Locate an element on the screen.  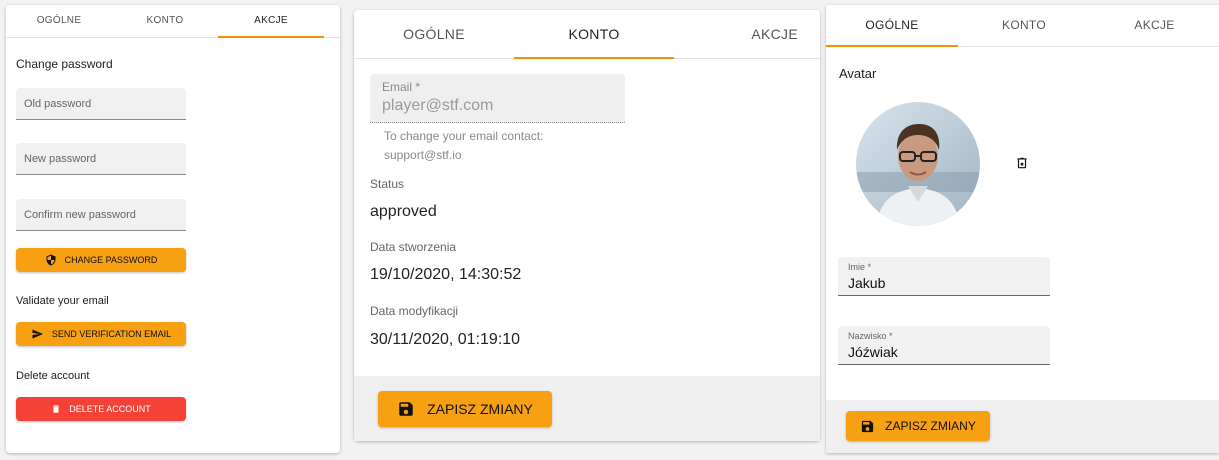
send-verification-button-label: SEND VERIFICATION EMAIL is located at coordinates (111, 334).